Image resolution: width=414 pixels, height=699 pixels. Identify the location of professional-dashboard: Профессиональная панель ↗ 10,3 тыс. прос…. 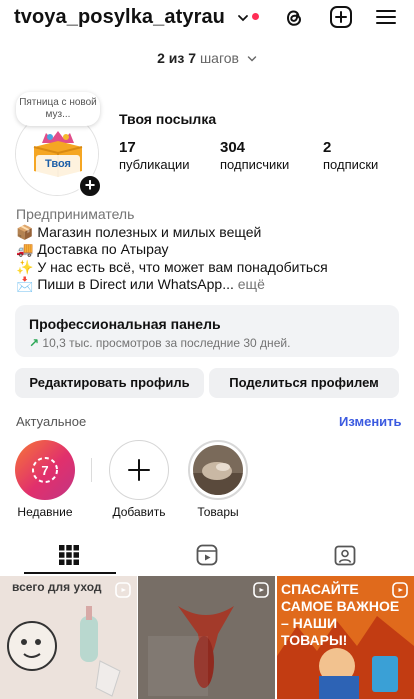
(207, 331).